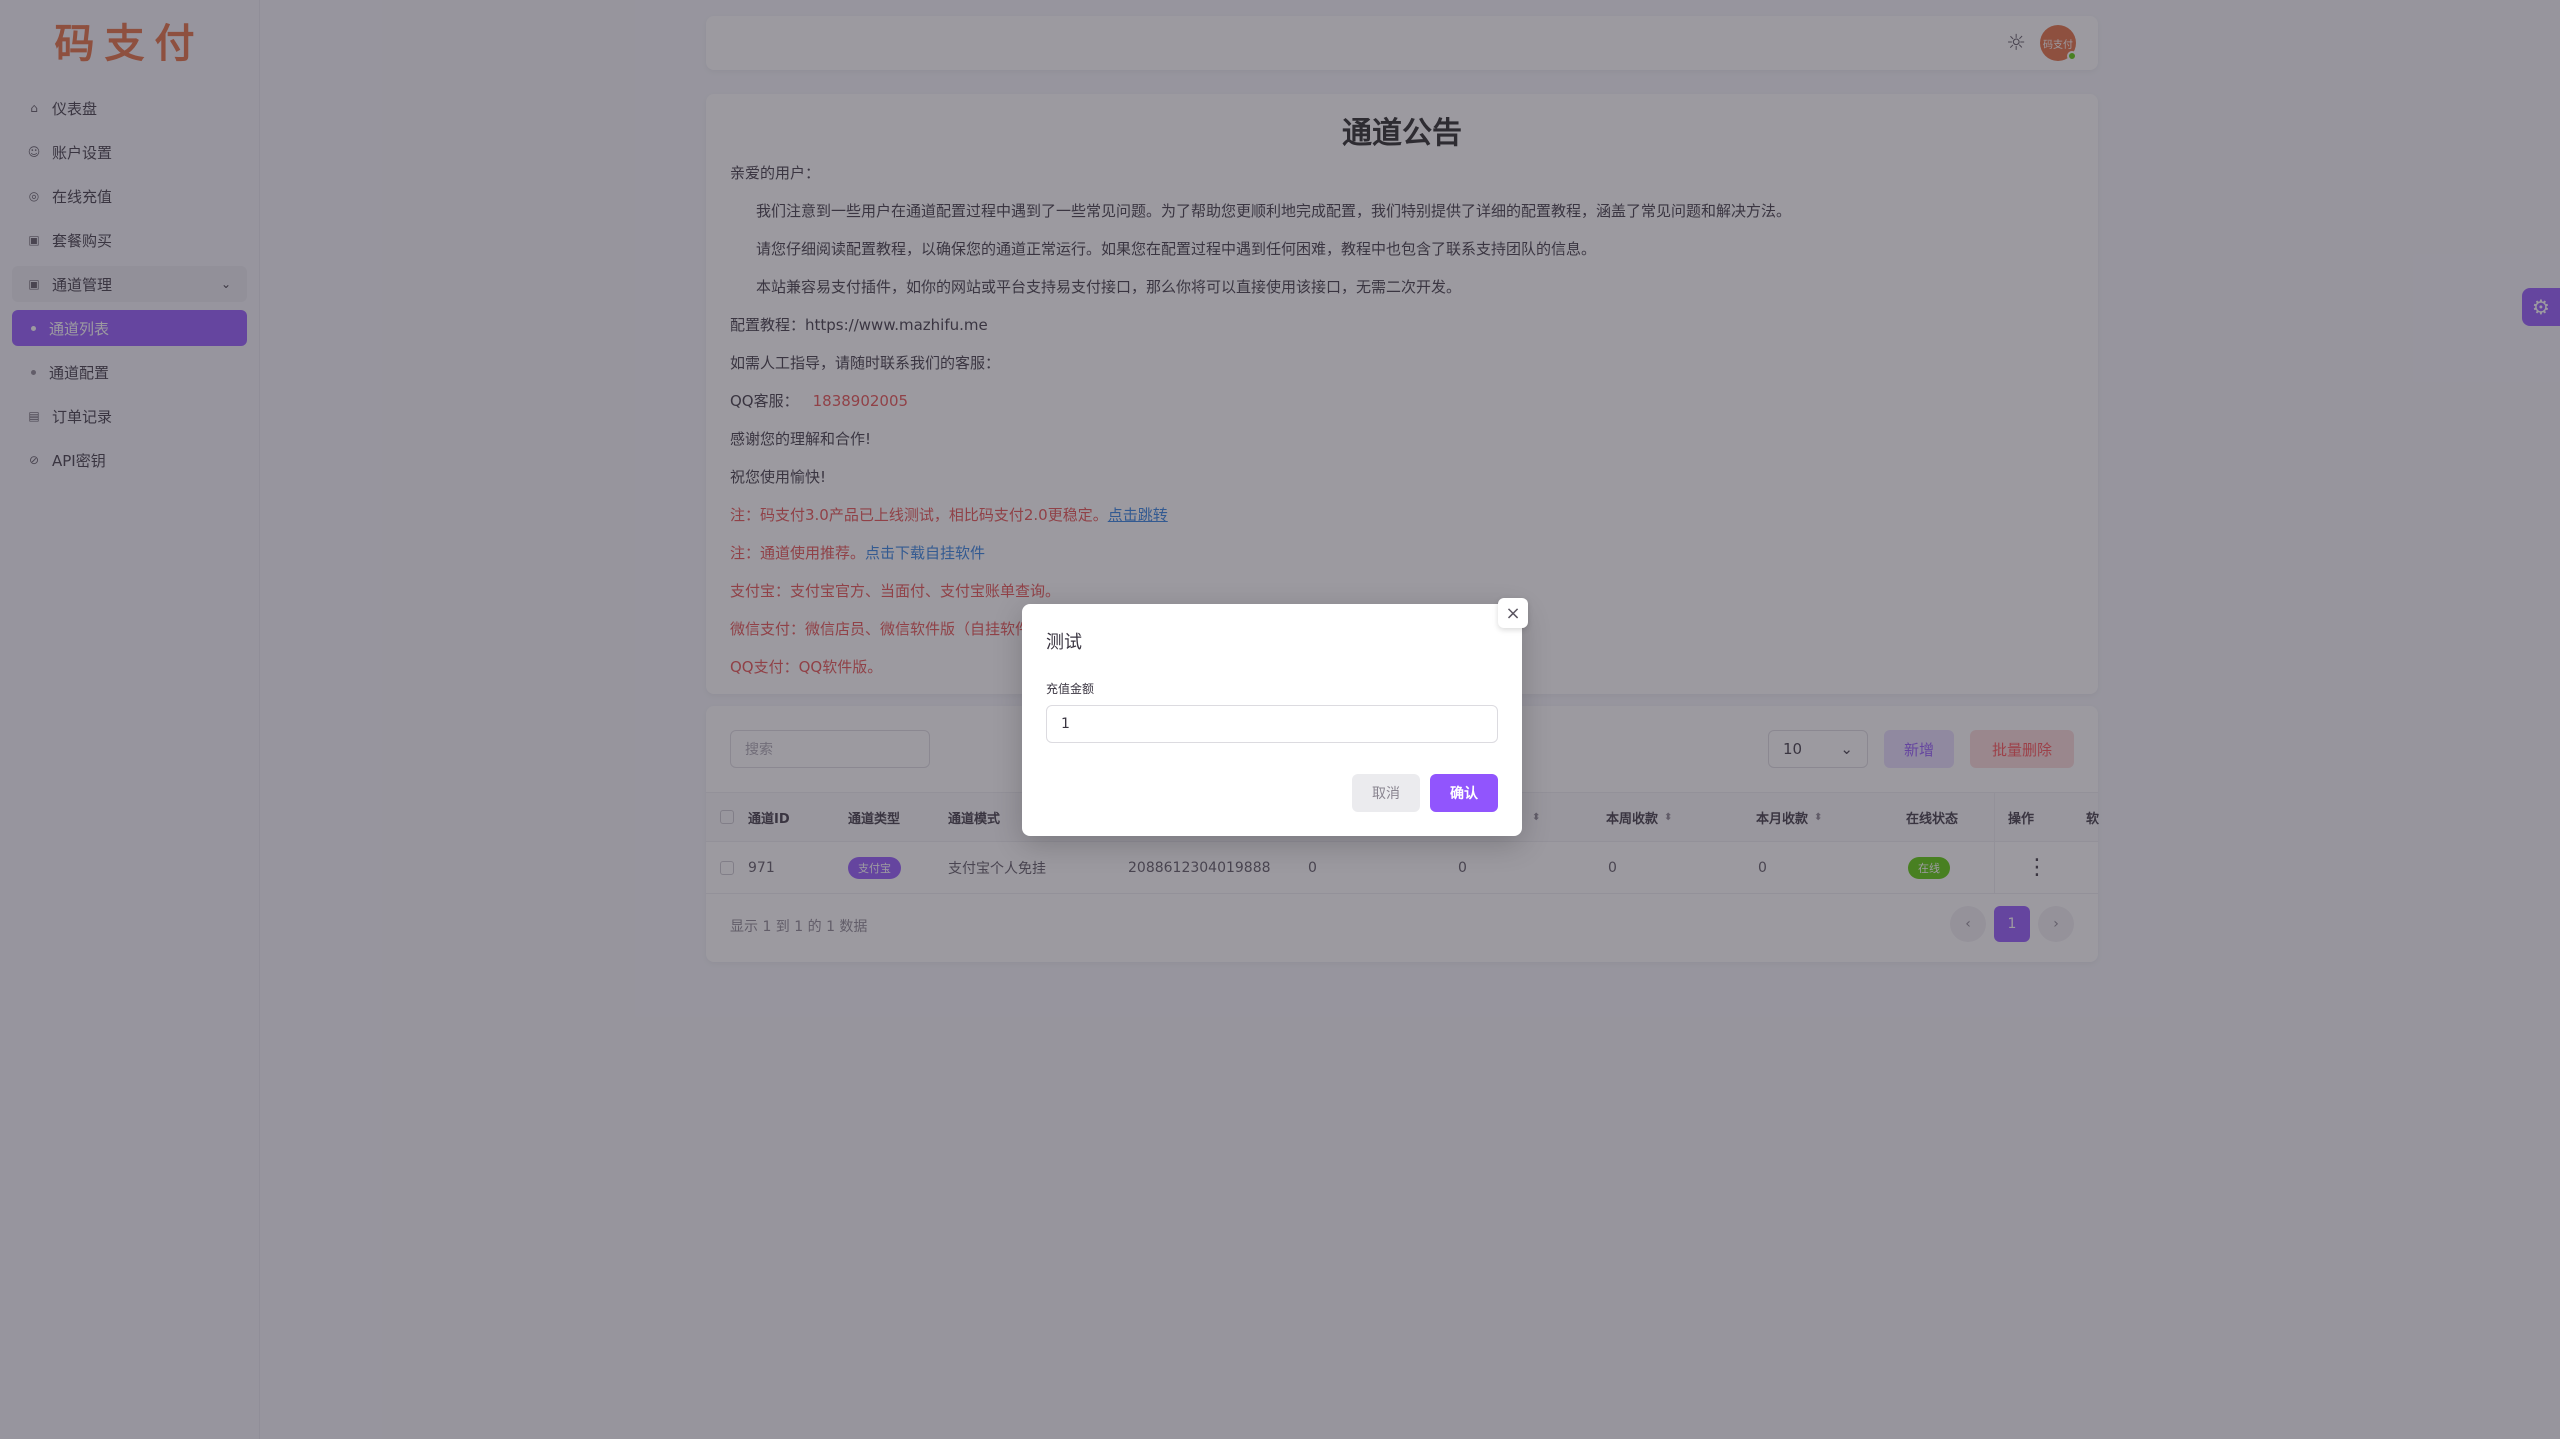  Describe the element at coordinates (1425, 793) in the screenshot. I see `dialog-actions: 取消 确认` at that location.